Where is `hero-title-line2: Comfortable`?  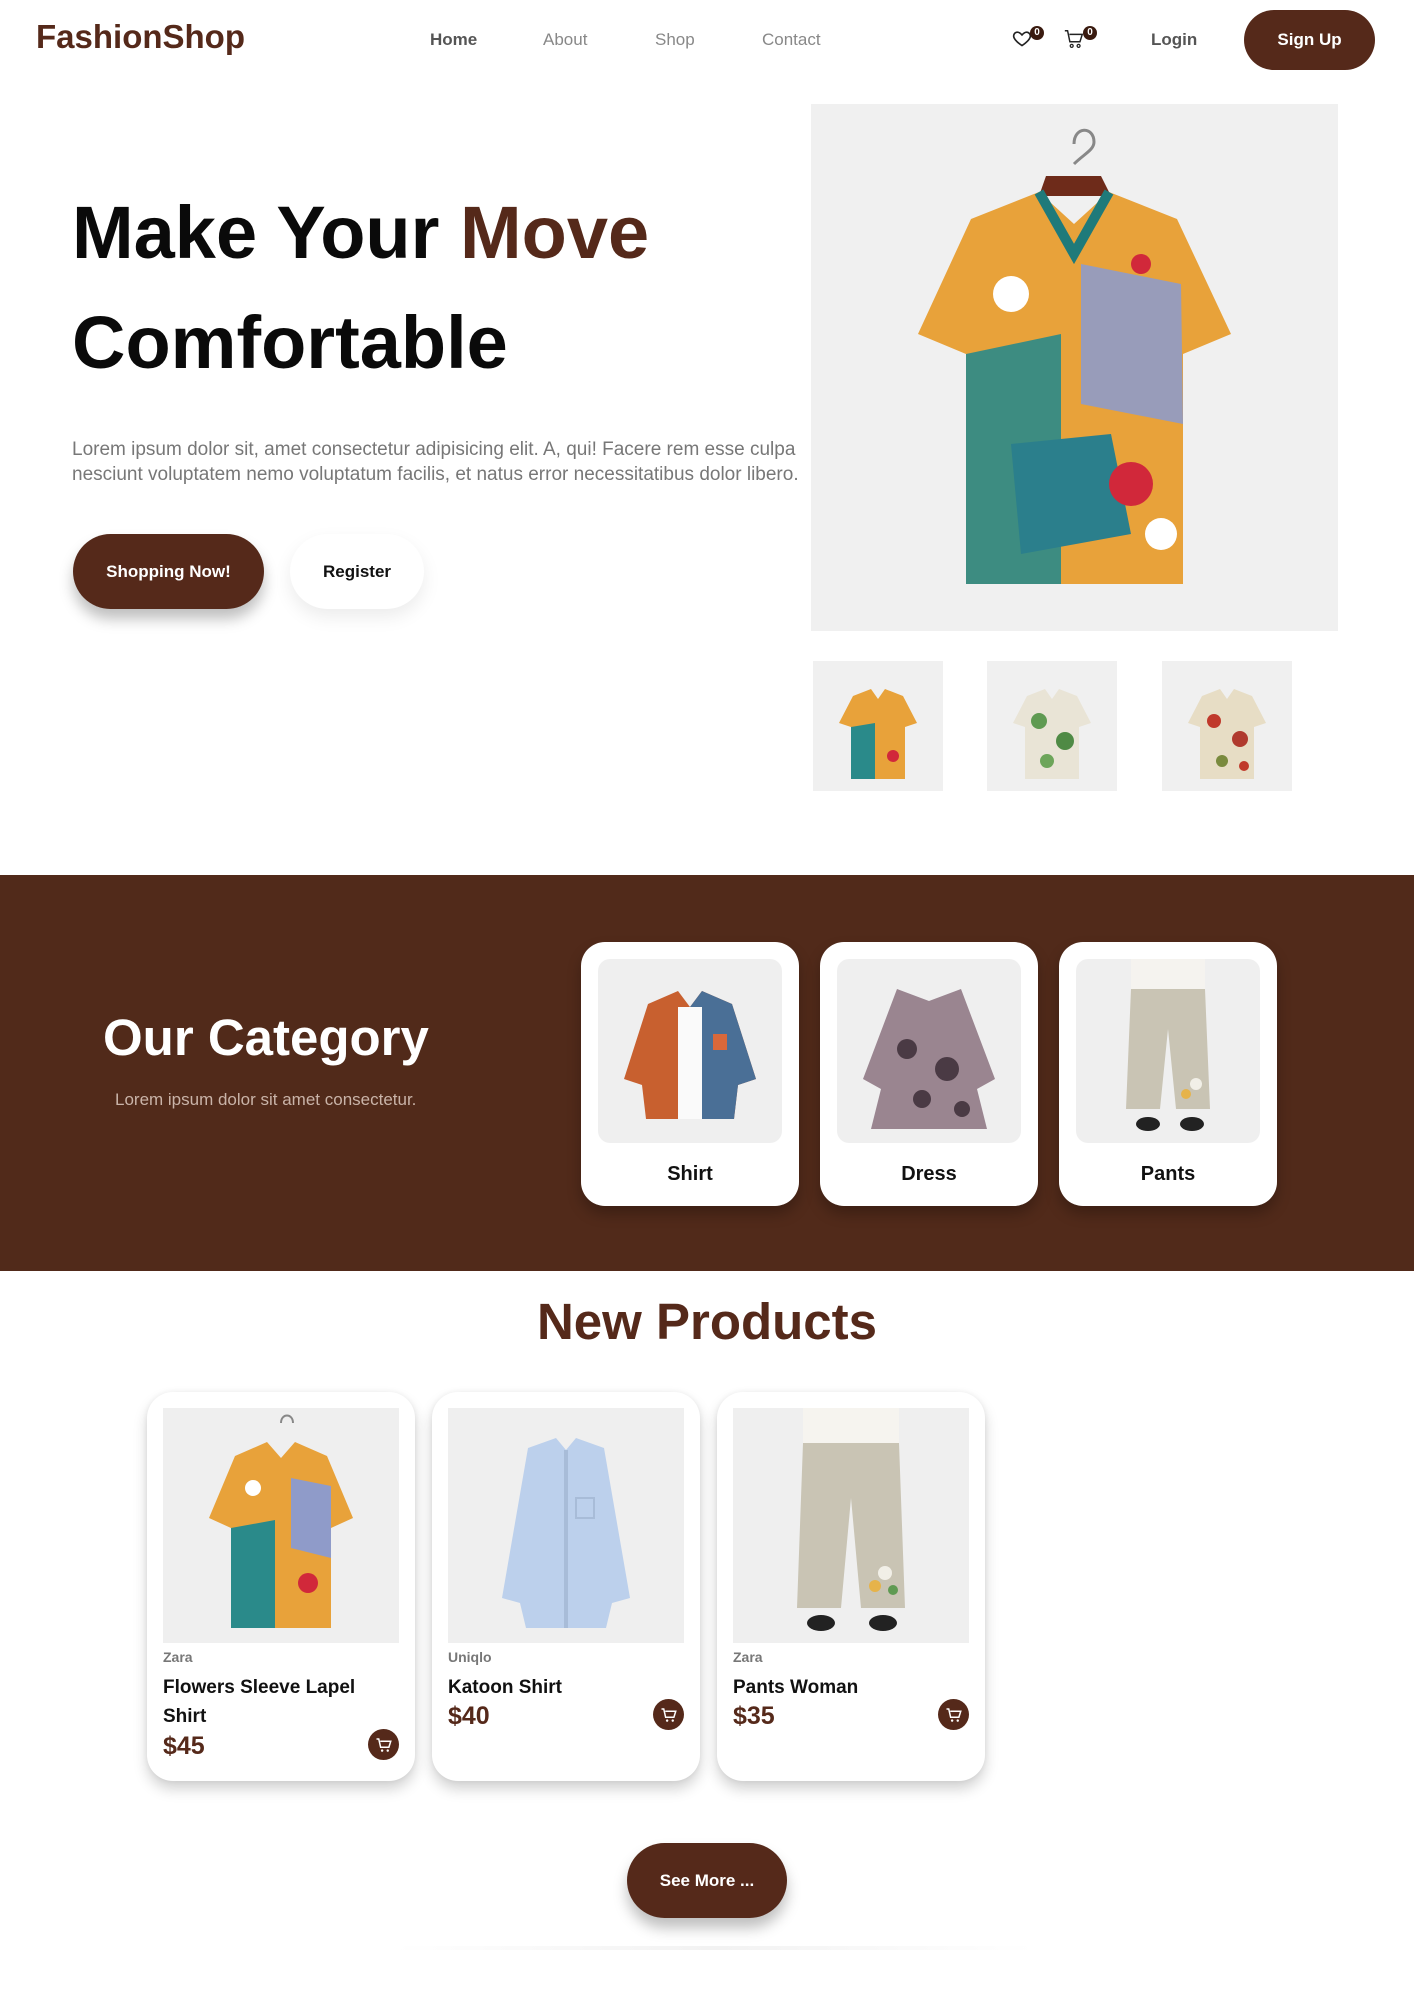
hero-title-line2: Comfortable is located at coordinates (290, 342).